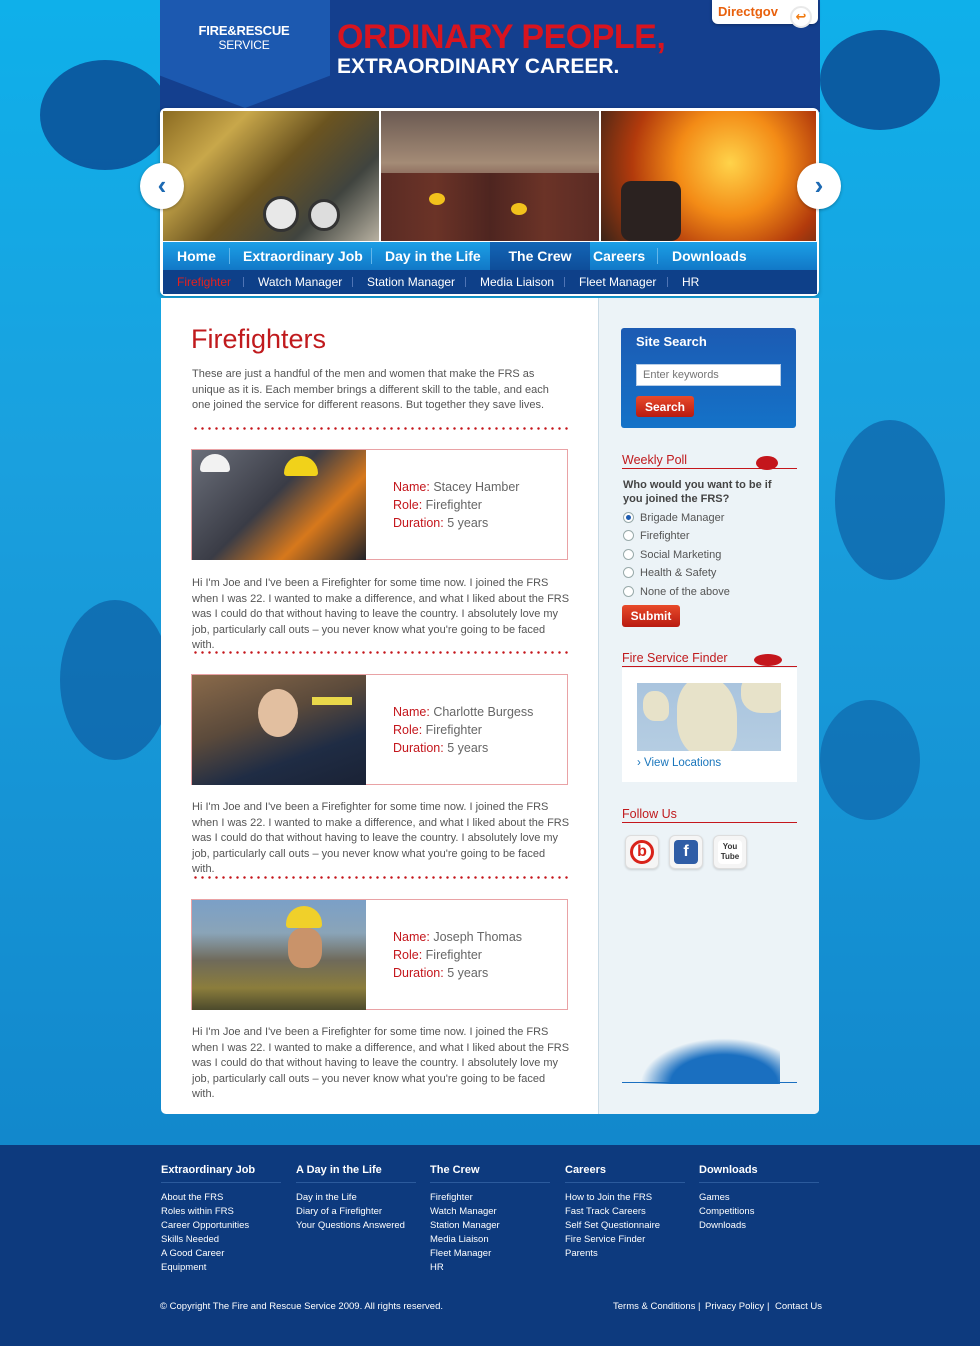 The height and width of the screenshot is (1346, 980). Describe the element at coordinates (619, 256) in the screenshot. I see `nav-careers: Careers` at that location.